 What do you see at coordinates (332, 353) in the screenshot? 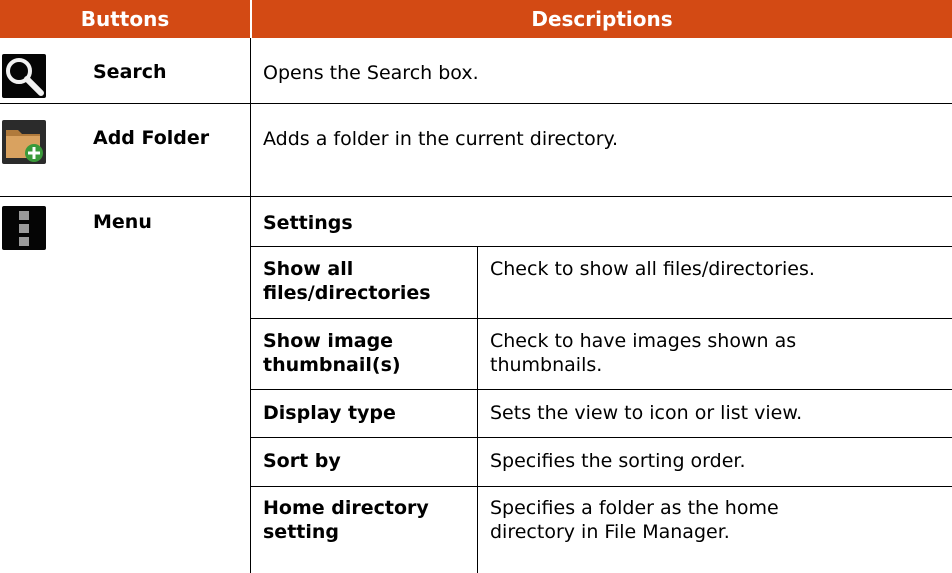
I see `setting-option: Show image thumbnail(s)` at bounding box center [332, 353].